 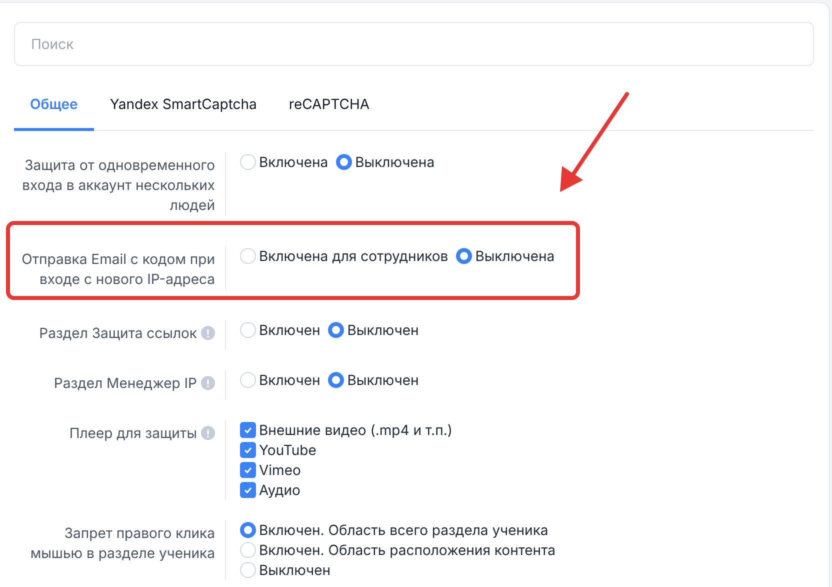 I want to click on setting-label: Запрет правого клика мышью в разделе ученика, so click(x=122, y=544).